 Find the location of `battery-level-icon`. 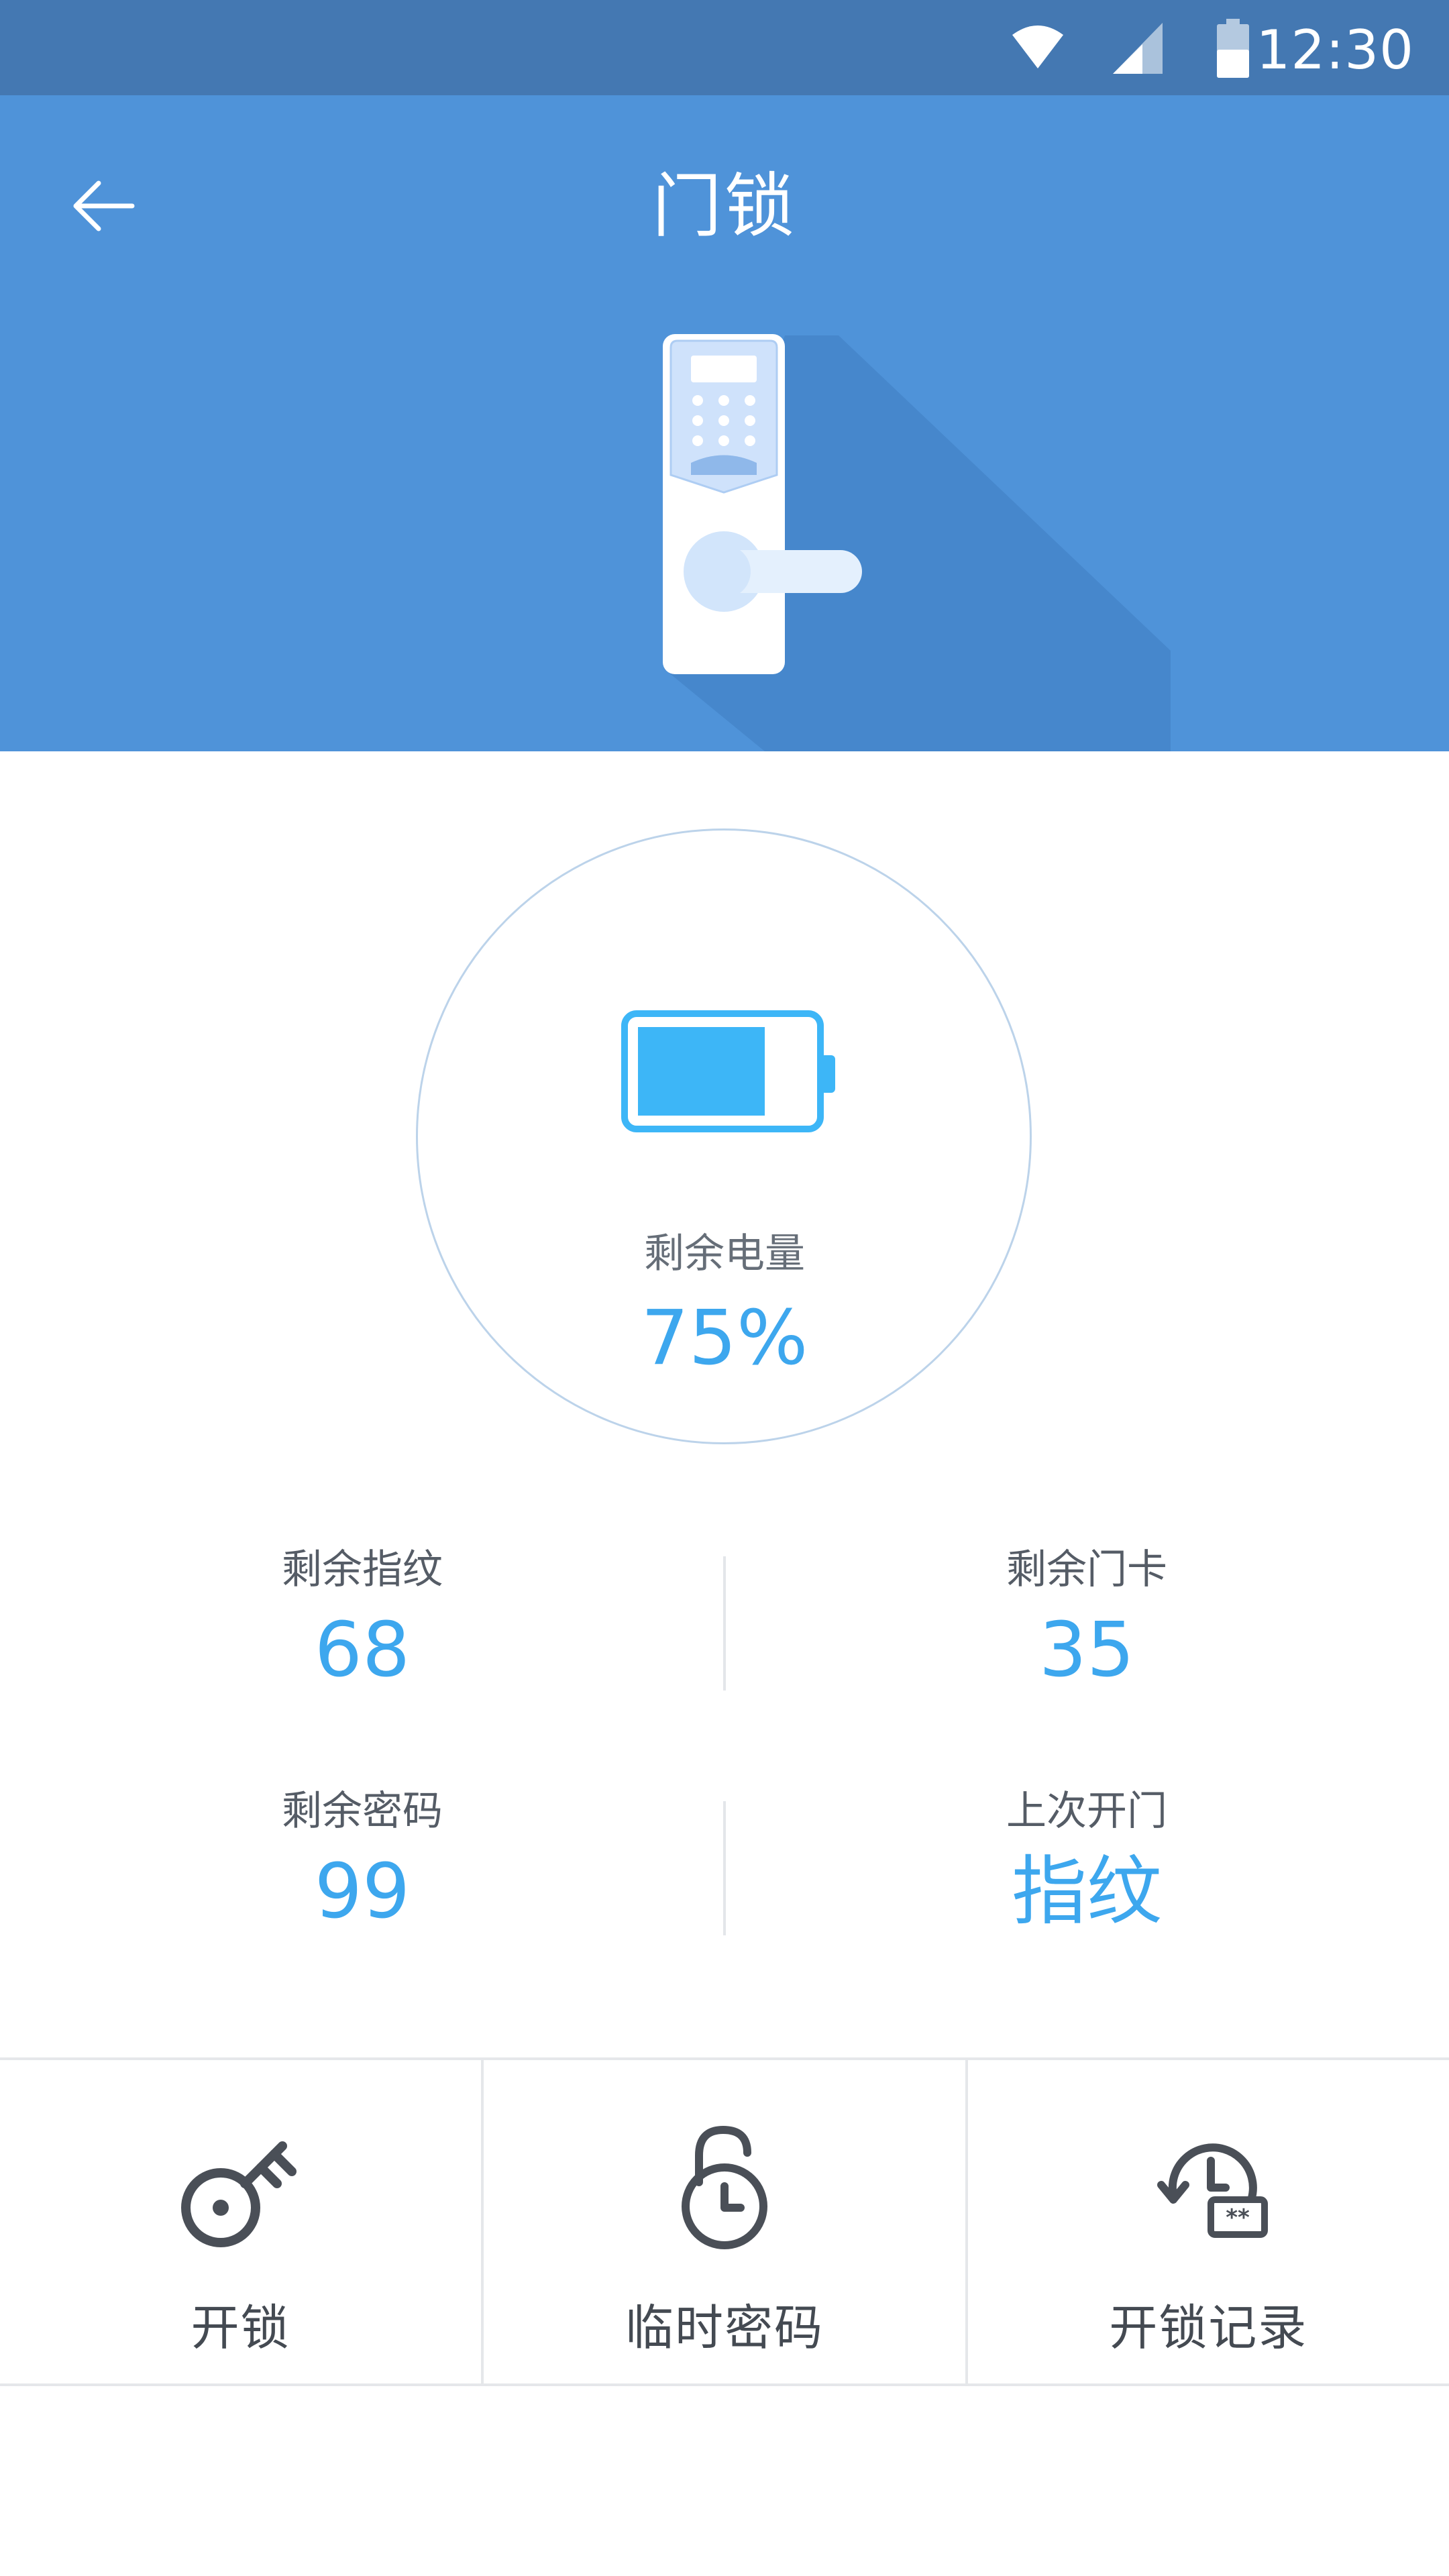

battery-level-icon is located at coordinates (728, 1071).